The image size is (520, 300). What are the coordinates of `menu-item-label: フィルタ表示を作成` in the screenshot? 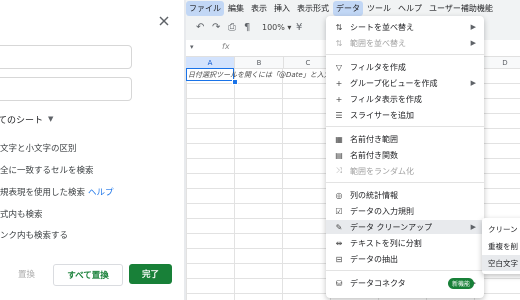 It's located at (386, 99).